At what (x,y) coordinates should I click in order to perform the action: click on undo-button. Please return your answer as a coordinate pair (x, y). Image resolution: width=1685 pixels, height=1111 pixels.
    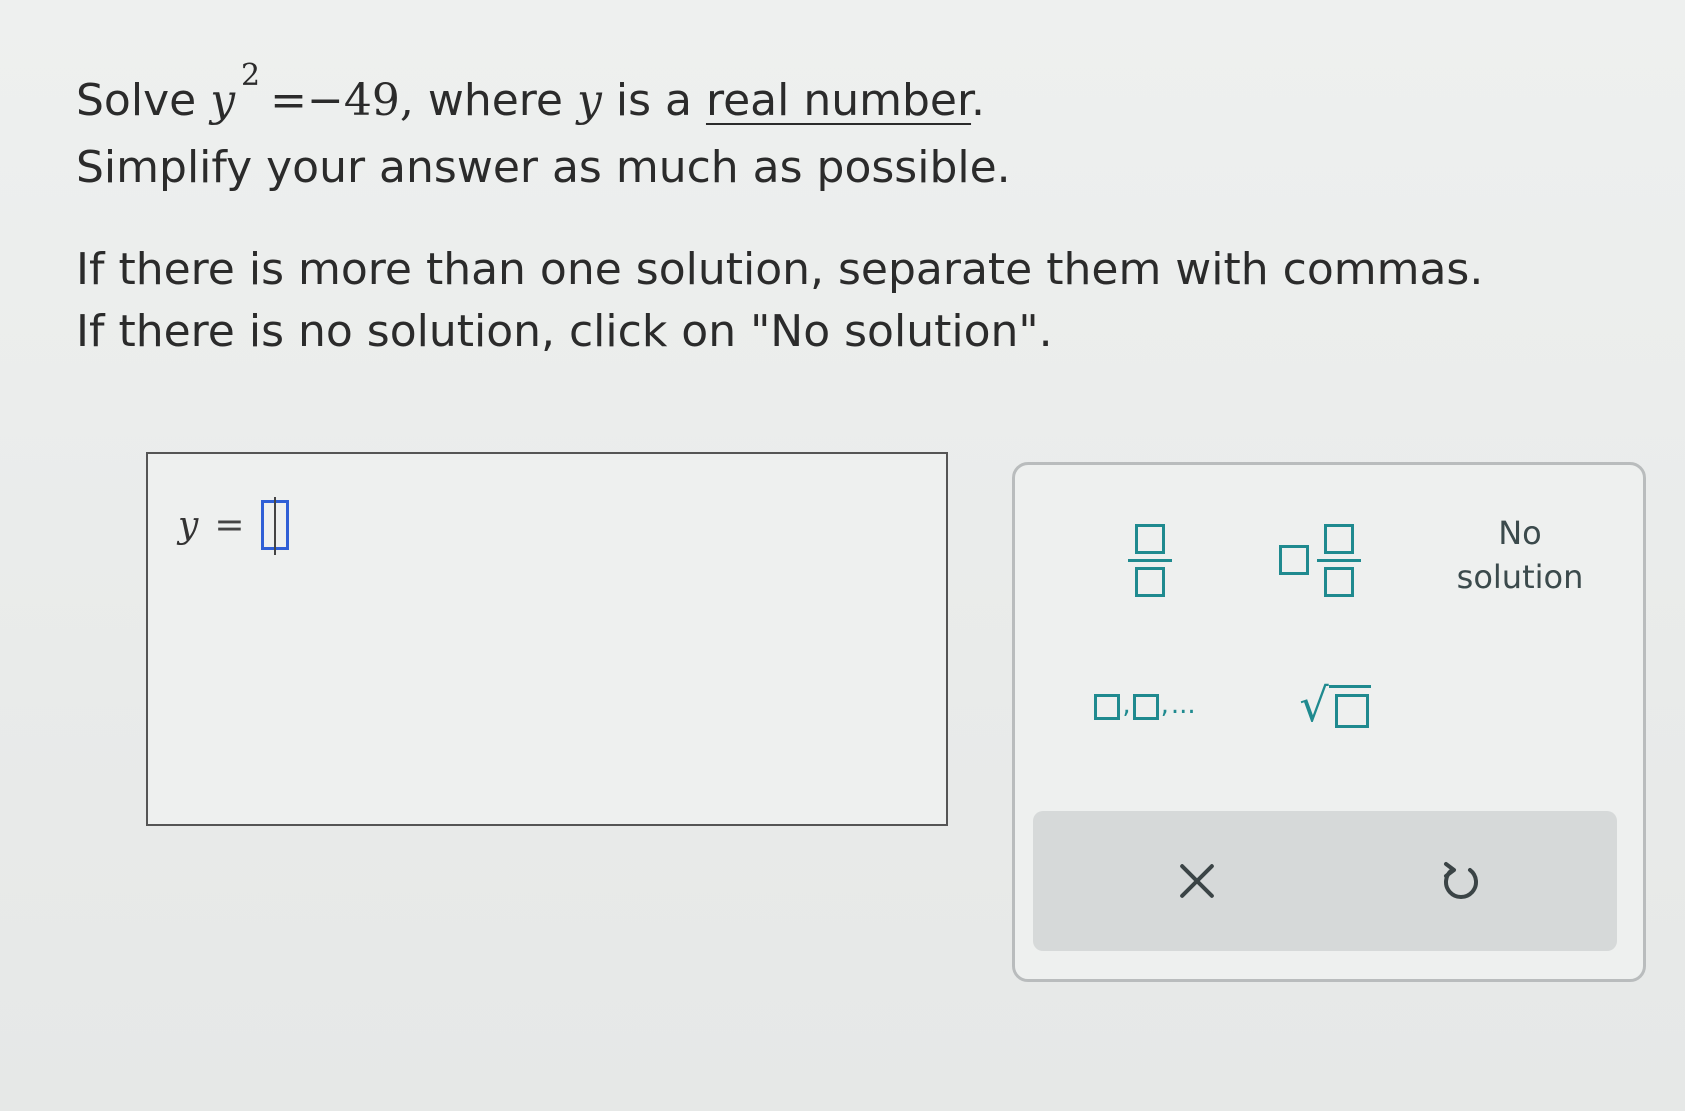
    Looking at the image, I should click on (1461, 881).